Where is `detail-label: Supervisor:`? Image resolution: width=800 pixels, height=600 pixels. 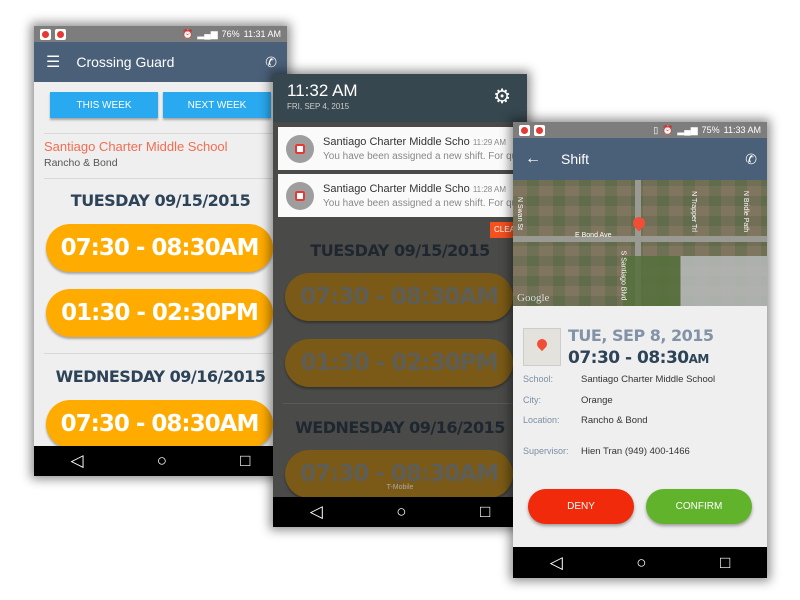
detail-label: Supervisor: is located at coordinates (546, 451).